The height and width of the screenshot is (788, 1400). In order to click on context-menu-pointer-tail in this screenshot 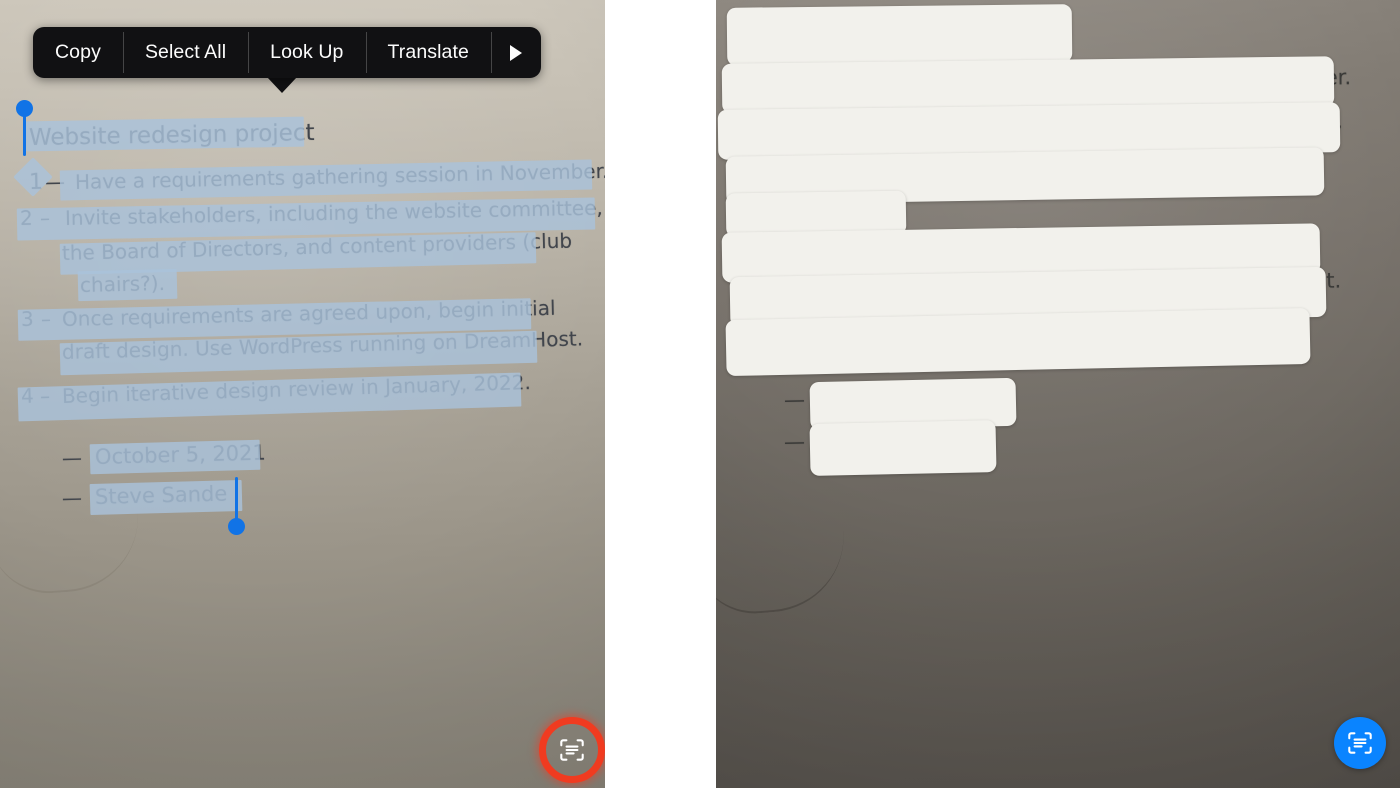, I will do `click(282, 85)`.